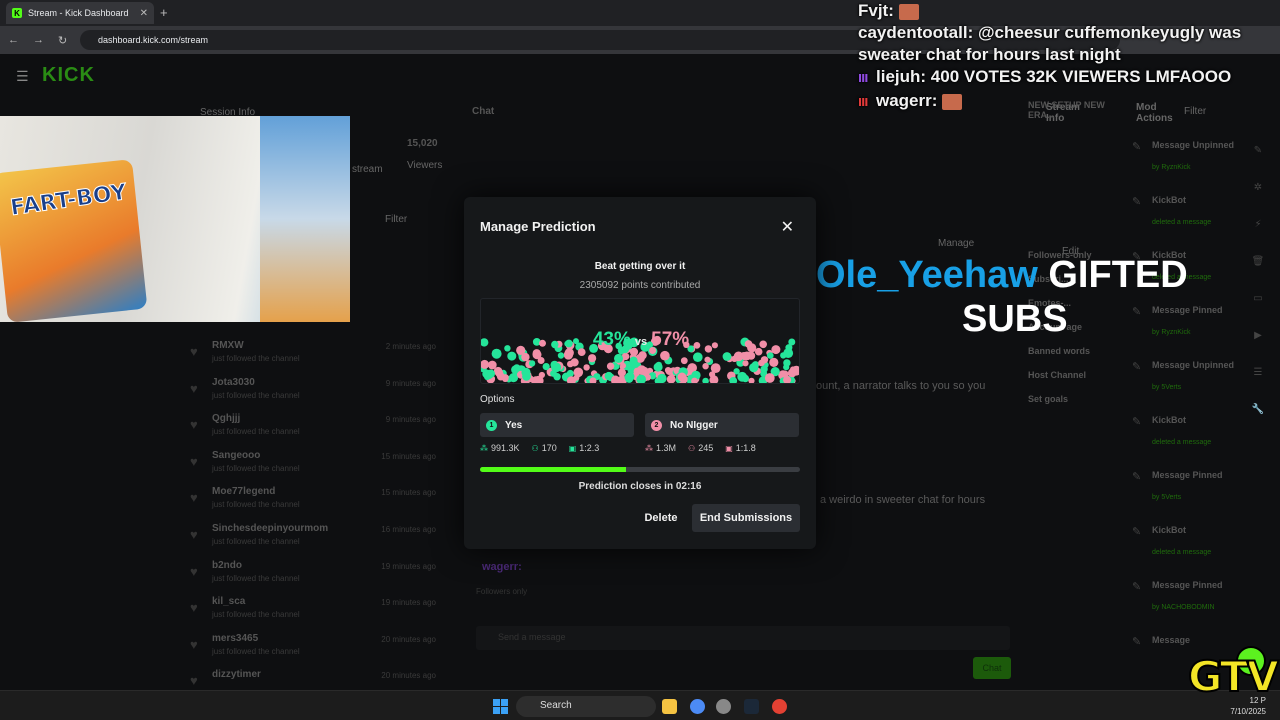 The height and width of the screenshot is (720, 1280). I want to click on follower-name: Jota3030, so click(233, 382).